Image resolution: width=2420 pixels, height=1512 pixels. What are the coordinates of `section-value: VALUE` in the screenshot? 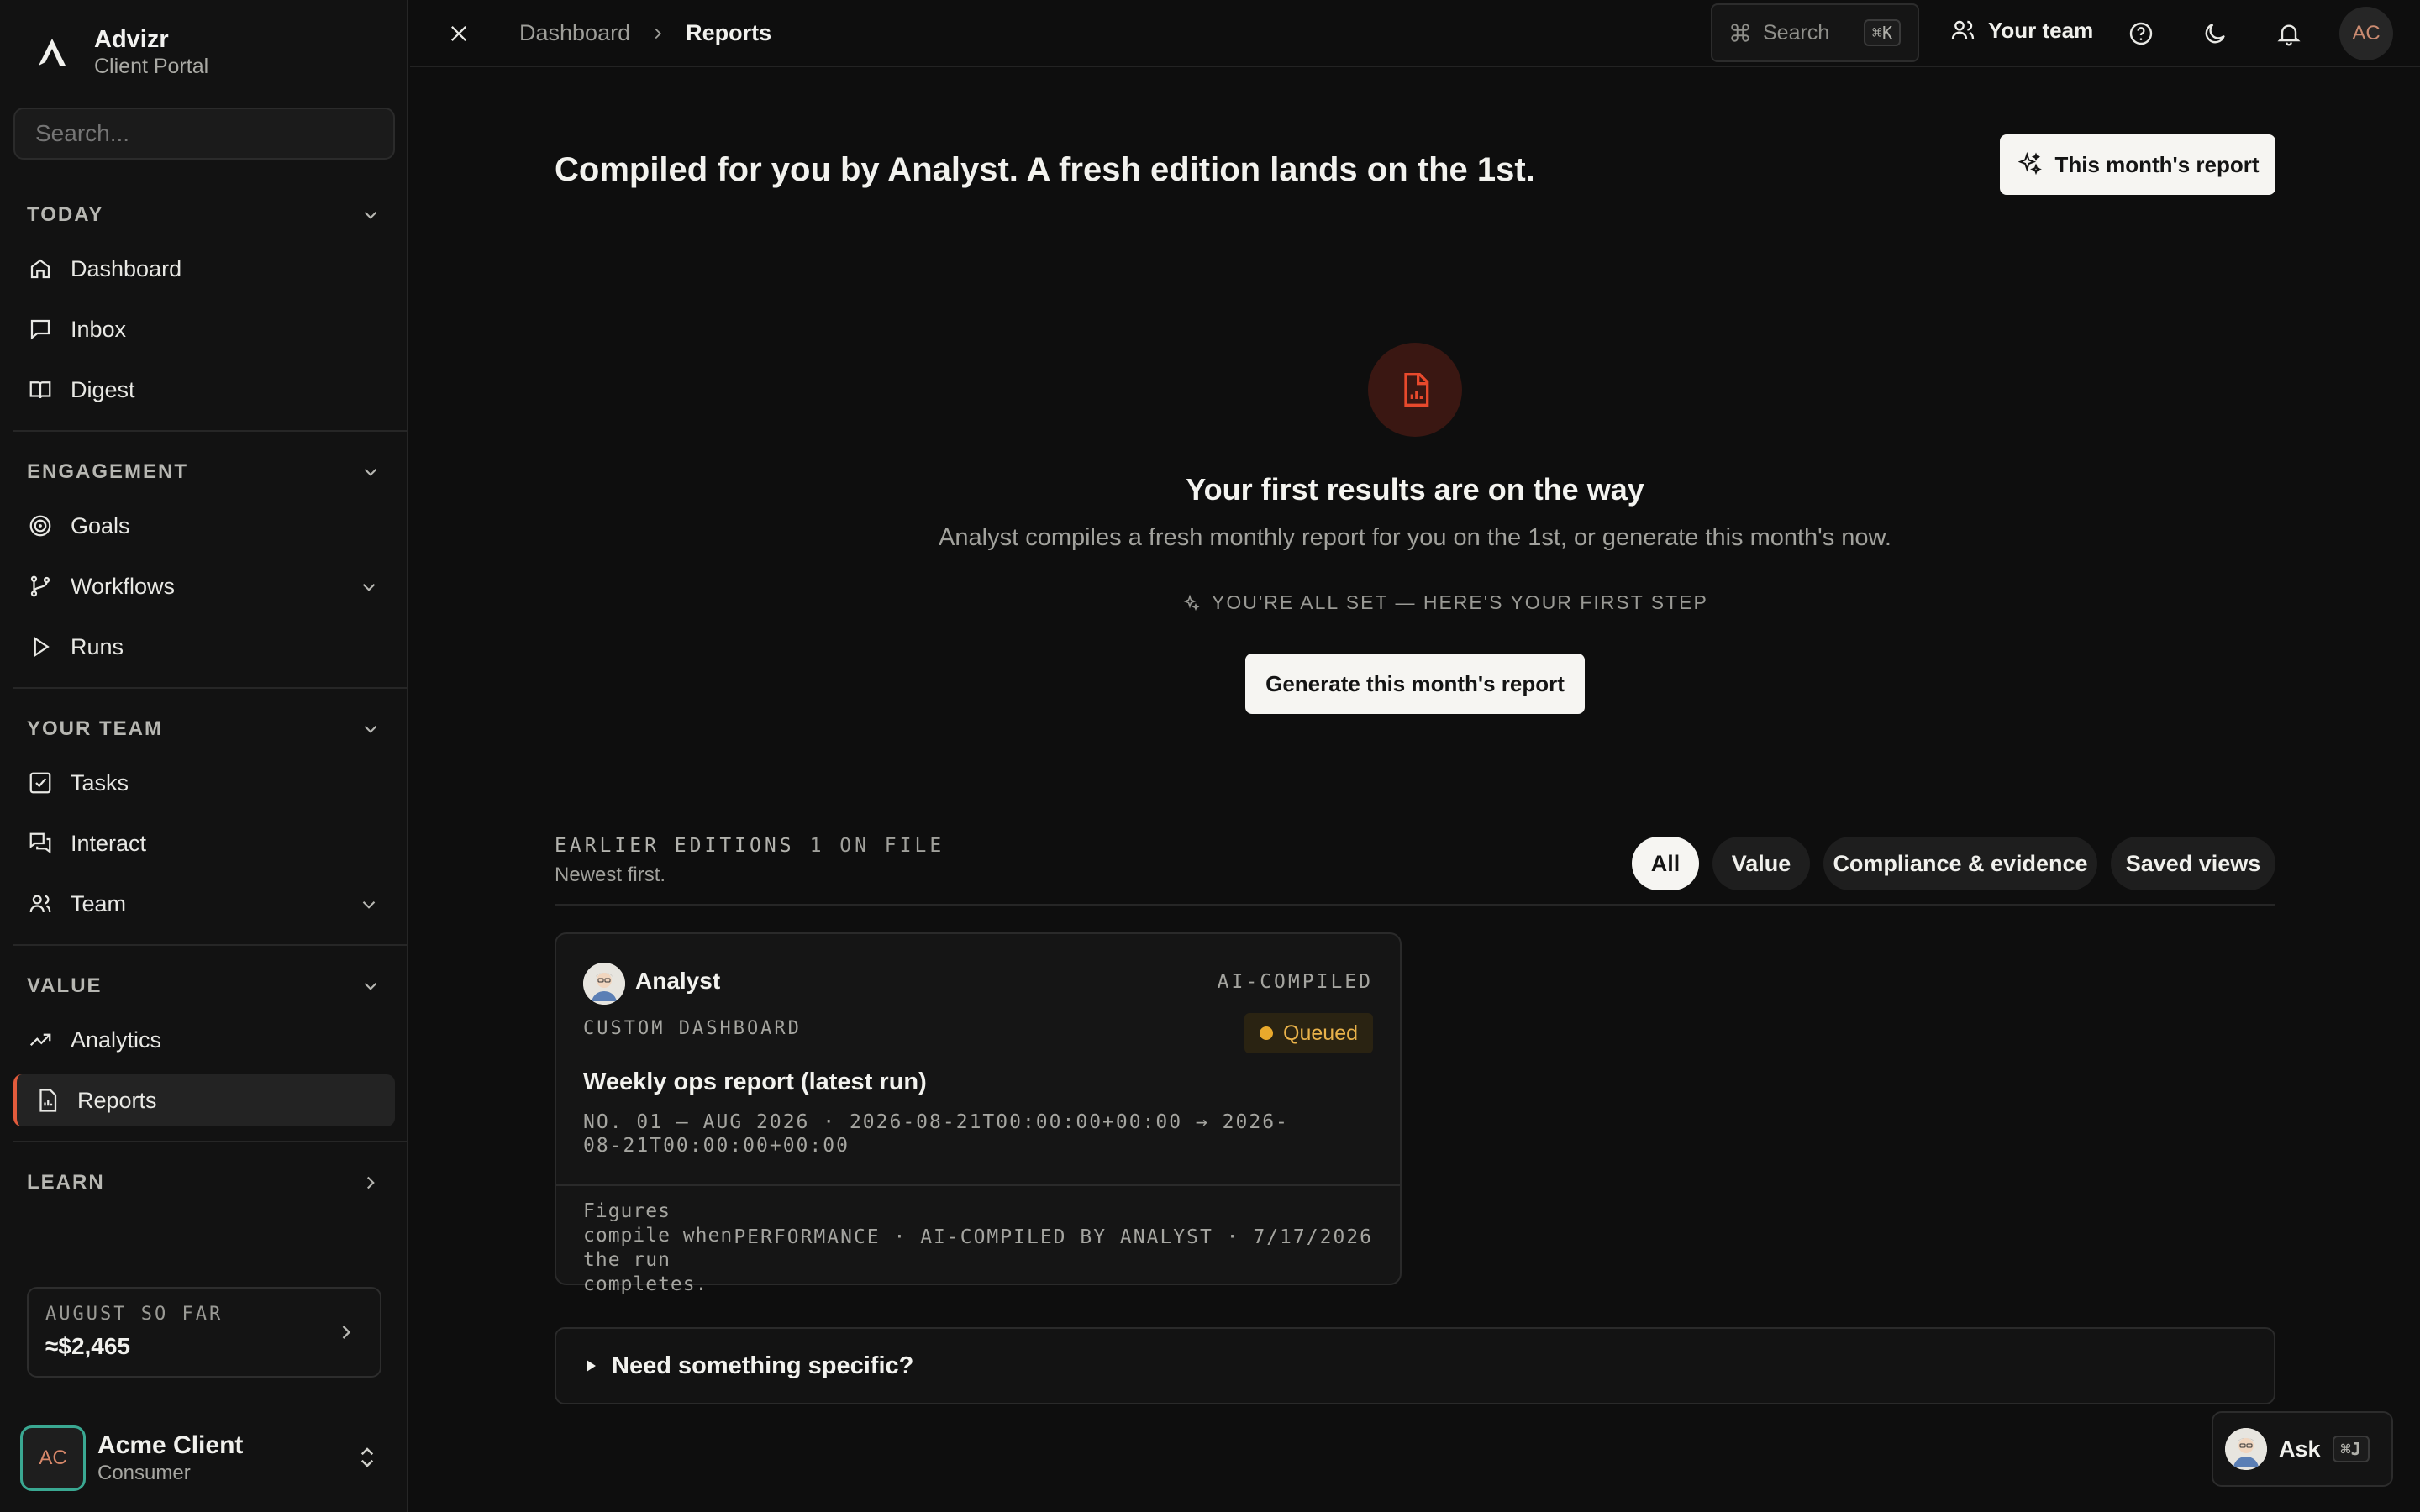 It's located at (204, 986).